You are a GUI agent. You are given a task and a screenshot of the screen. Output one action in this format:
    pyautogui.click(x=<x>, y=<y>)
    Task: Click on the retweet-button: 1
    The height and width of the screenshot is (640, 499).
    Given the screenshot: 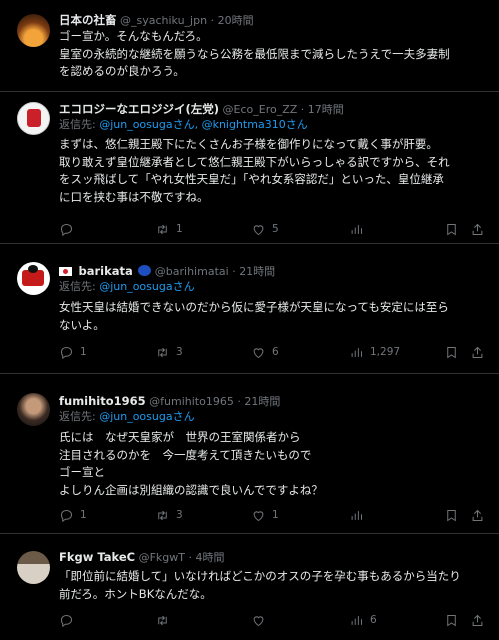 What is the action you would take?
    pyautogui.click(x=169, y=229)
    